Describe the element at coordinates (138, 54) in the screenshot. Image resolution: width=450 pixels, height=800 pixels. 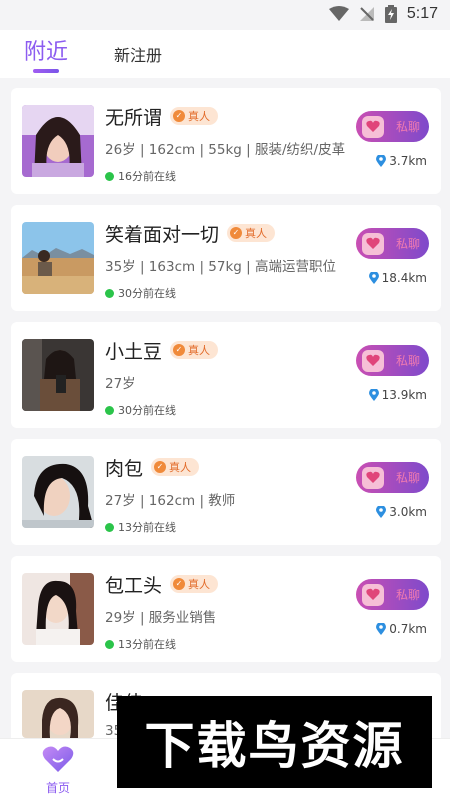
I see `tab-new-register: 新注册` at that location.